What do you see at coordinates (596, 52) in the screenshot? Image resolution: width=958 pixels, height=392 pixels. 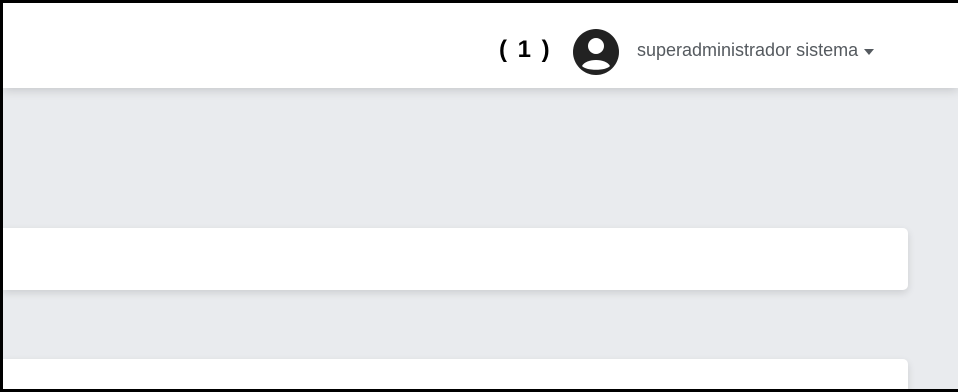 I see `user-circle-icon` at bounding box center [596, 52].